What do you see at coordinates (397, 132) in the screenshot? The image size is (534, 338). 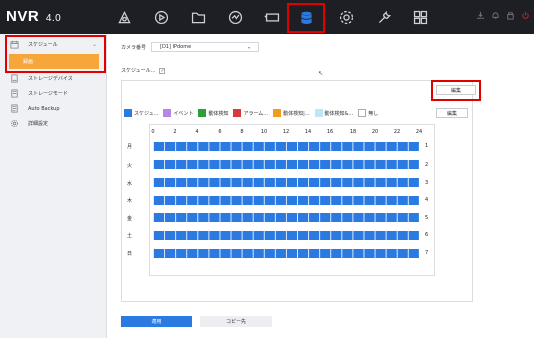 I see `hour-tick: 22` at bounding box center [397, 132].